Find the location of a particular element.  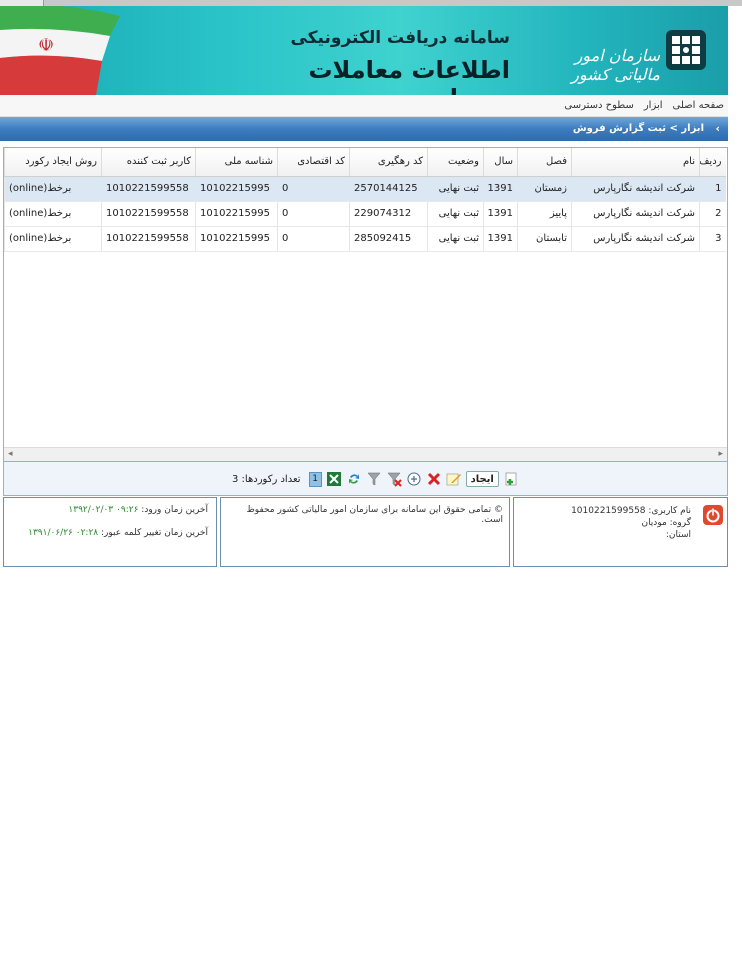

edit-icon is located at coordinates (453, 479).